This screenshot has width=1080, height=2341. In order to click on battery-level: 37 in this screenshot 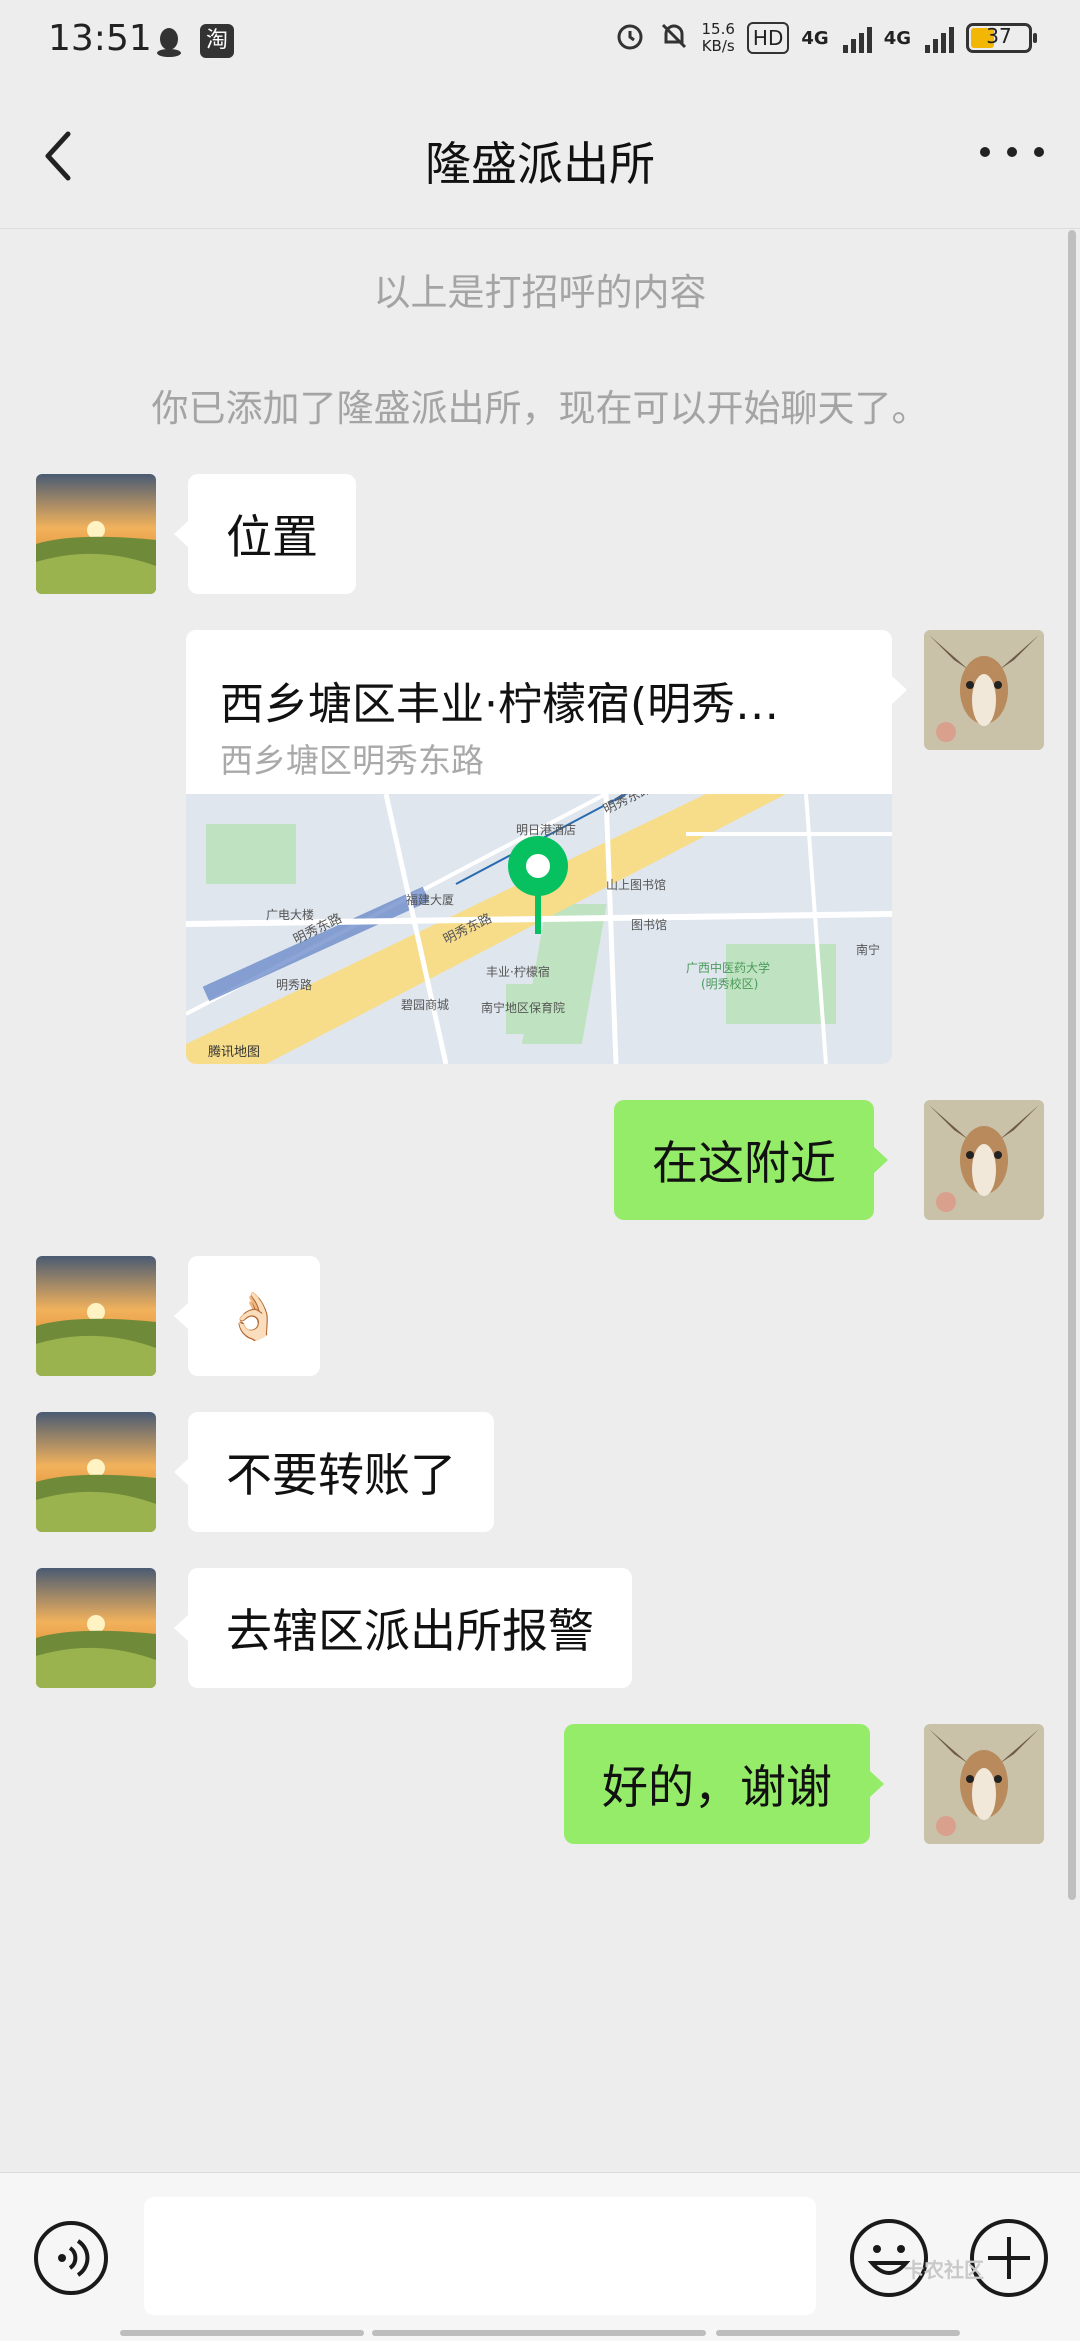, I will do `click(999, 36)`.